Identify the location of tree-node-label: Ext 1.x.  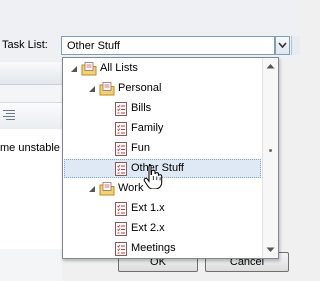
(148, 208).